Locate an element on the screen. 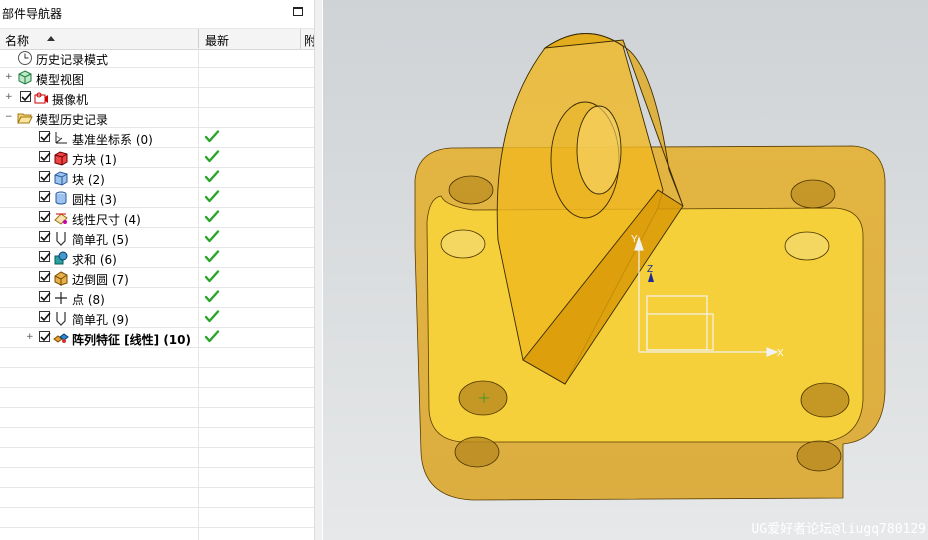  maximize-icon is located at coordinates (298, 11).